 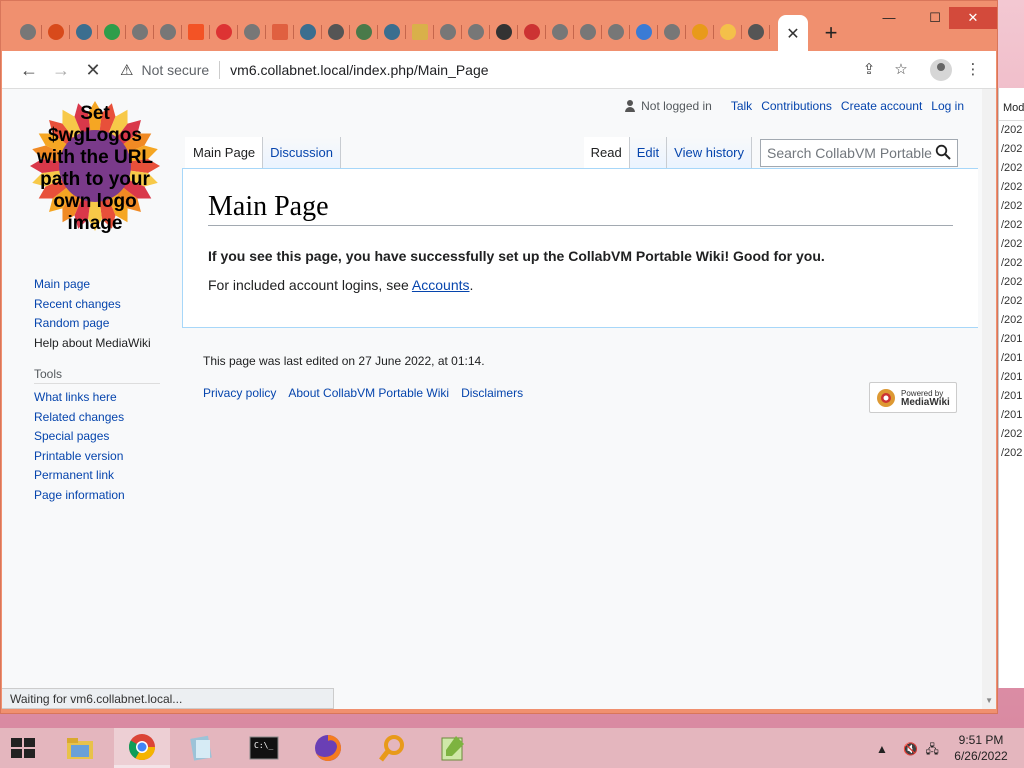 I want to click on notepad-plus-plus-taskbar-icon, so click(x=452, y=748).